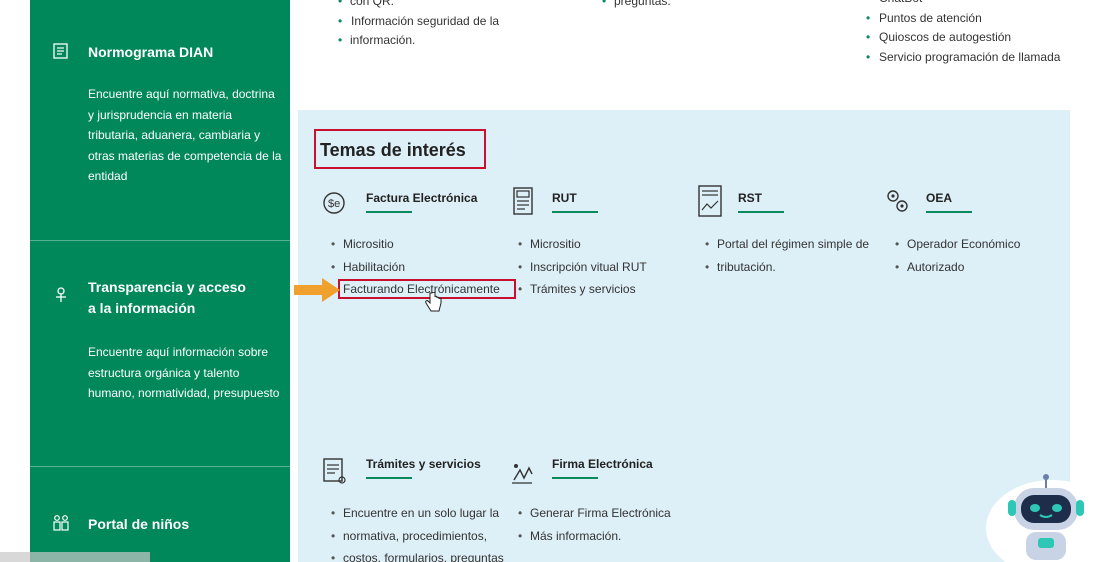 The height and width of the screenshot is (562, 1120). I want to click on gears-icon, so click(897, 201).